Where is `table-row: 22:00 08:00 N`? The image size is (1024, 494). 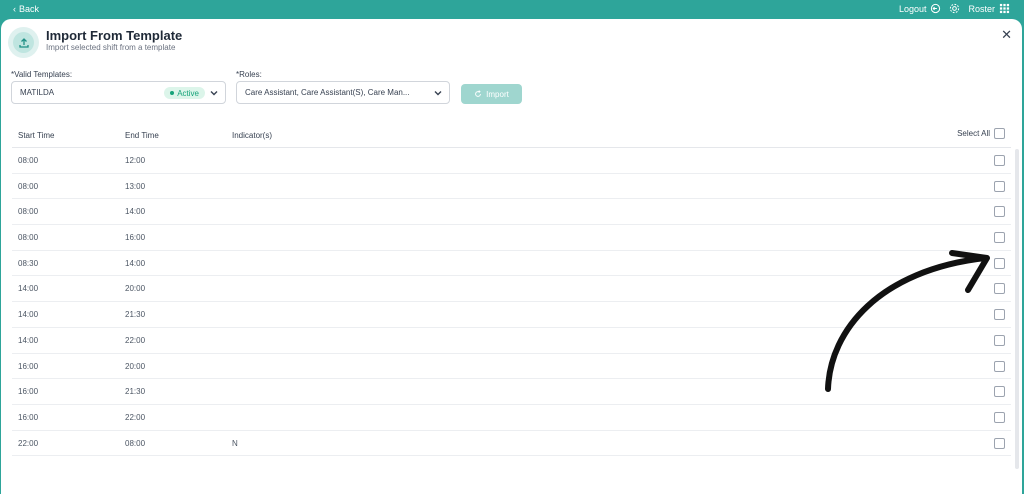
table-row: 22:00 08:00 N is located at coordinates (511, 444).